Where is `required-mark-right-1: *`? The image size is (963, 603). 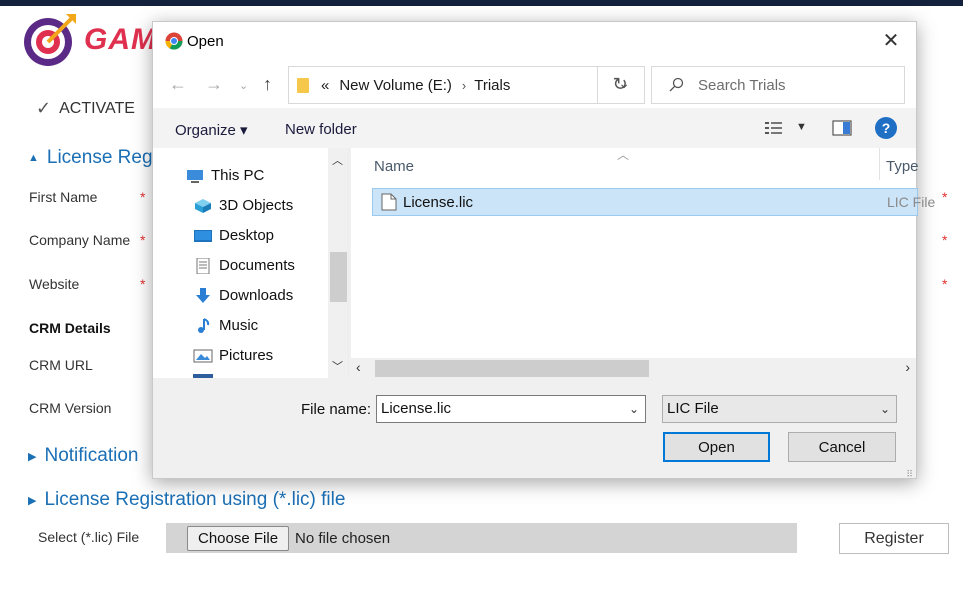 required-mark-right-1: * is located at coordinates (945, 197).